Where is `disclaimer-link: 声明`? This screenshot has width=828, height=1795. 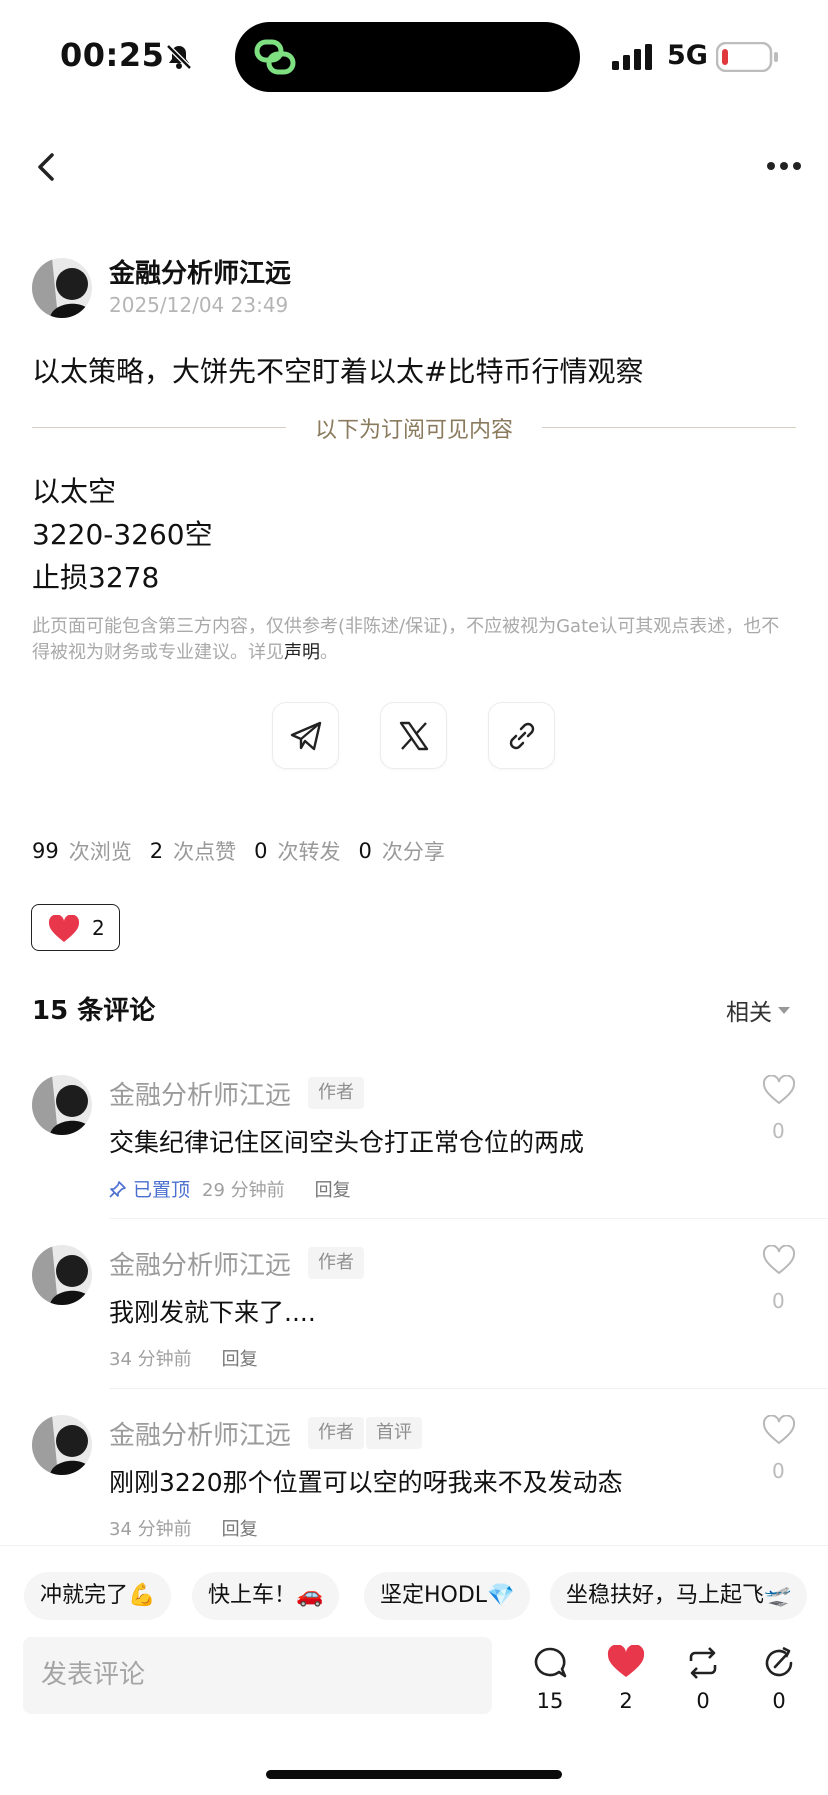
disclaimer-link: 声明 is located at coordinates (302, 652).